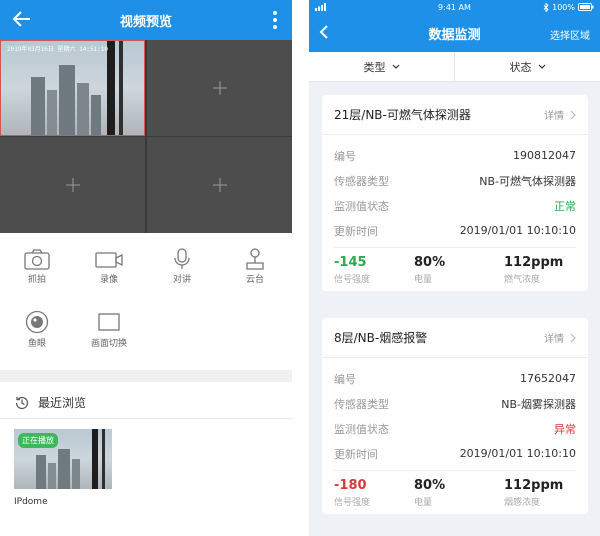 This screenshot has height=536, width=600. Describe the element at coordinates (374, 493) in the screenshot. I see `signal-stat: -180 信号强度` at that location.